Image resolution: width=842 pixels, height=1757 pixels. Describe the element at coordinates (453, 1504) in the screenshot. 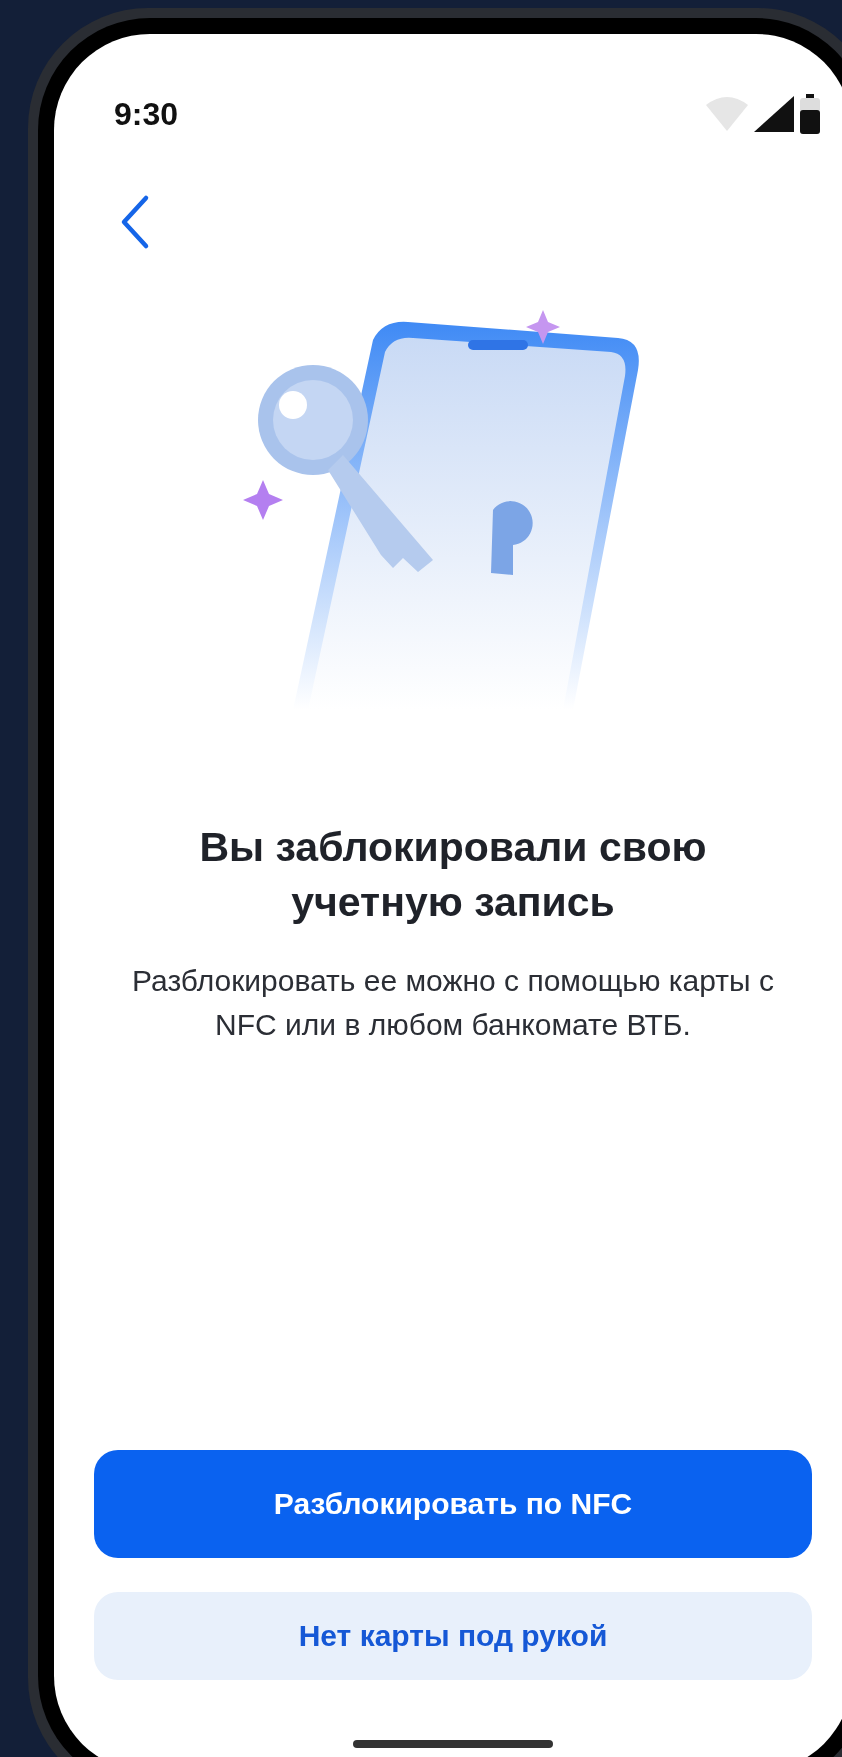

I see `unlock-nfc-button: Разблокировать по NFC` at that location.